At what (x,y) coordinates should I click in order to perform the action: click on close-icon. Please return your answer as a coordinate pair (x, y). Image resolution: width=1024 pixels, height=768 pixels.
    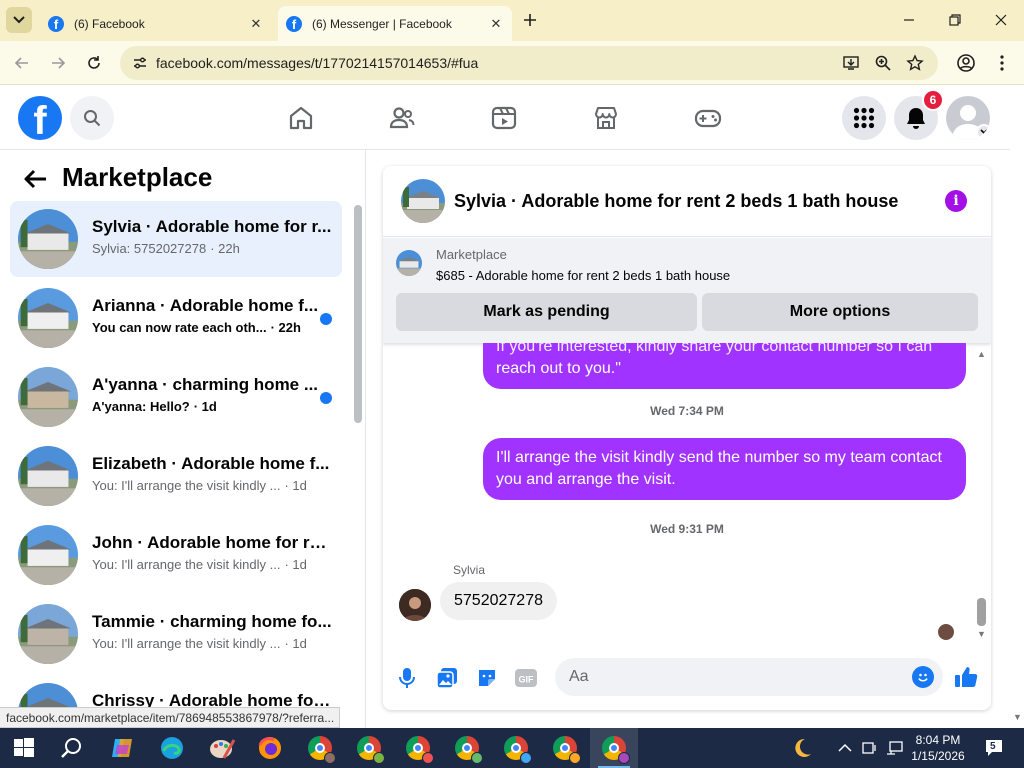
    Looking at the image, I should click on (1001, 20).